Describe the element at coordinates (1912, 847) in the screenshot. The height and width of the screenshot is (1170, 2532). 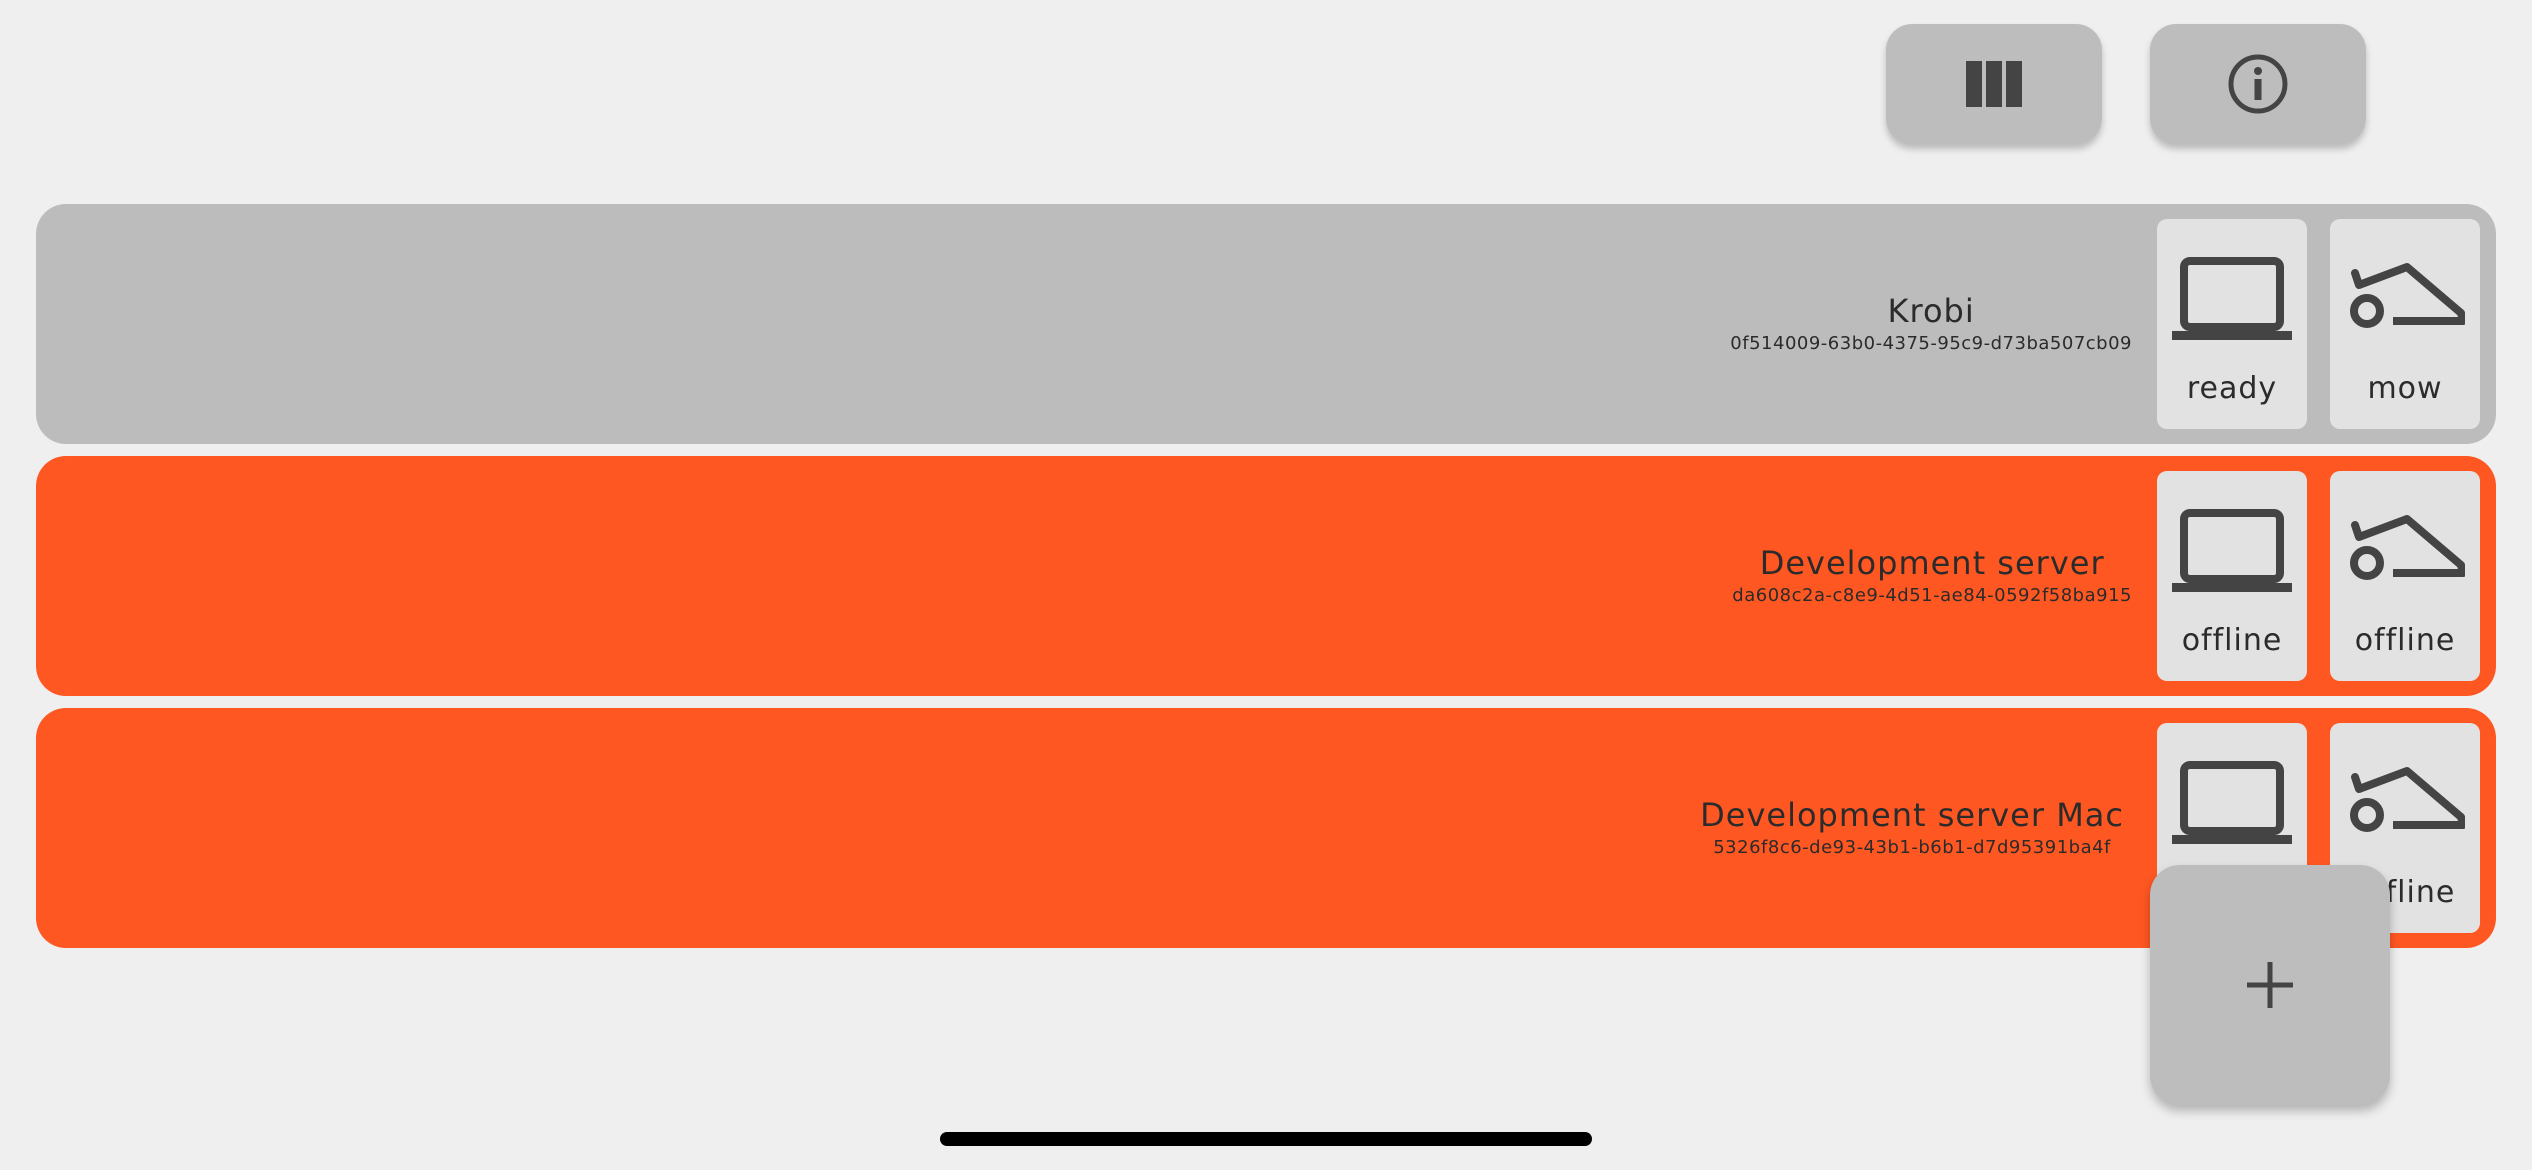
I see `server-id: 5326f8c6-de93-43b1-b6b1-d7d95391ba4f` at that location.